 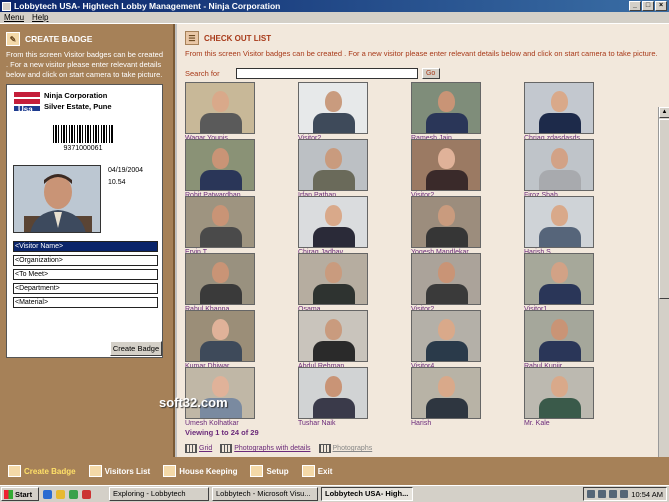 I want to click on maximize-button: □, so click(x=648, y=6).